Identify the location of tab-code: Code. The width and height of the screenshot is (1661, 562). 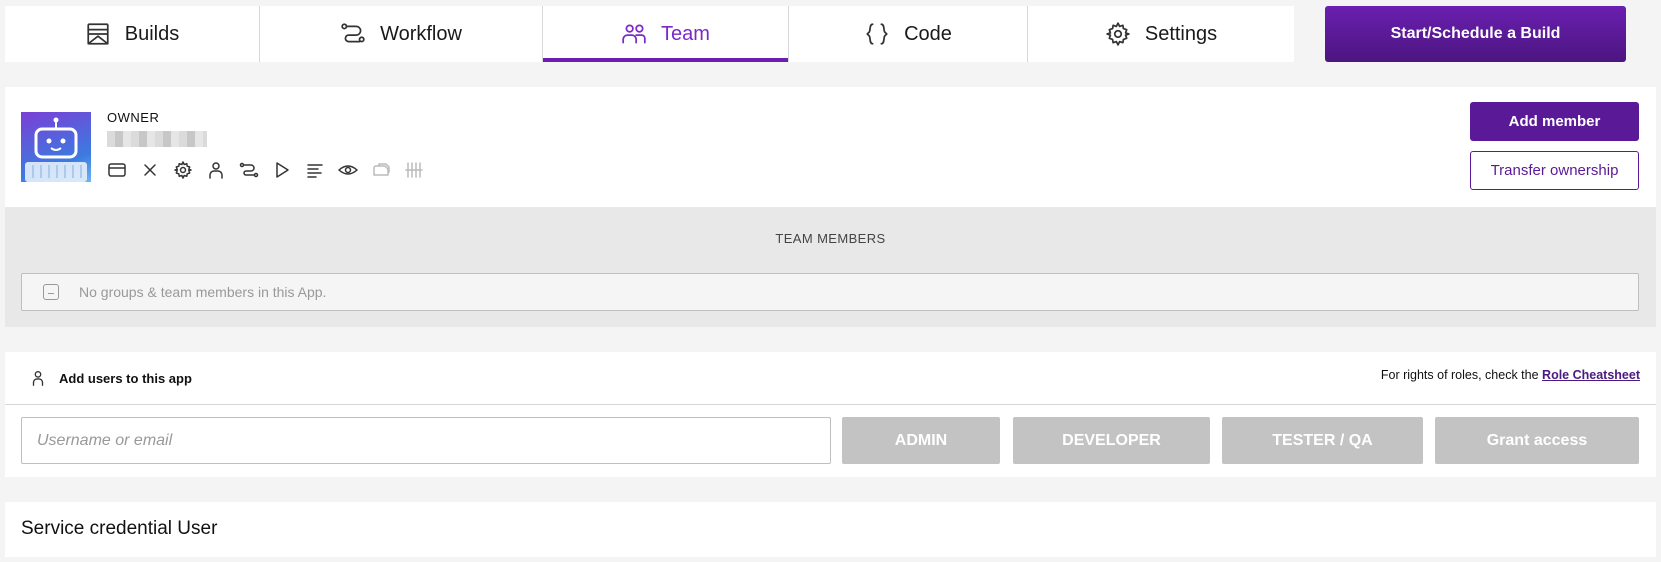
(908, 34).